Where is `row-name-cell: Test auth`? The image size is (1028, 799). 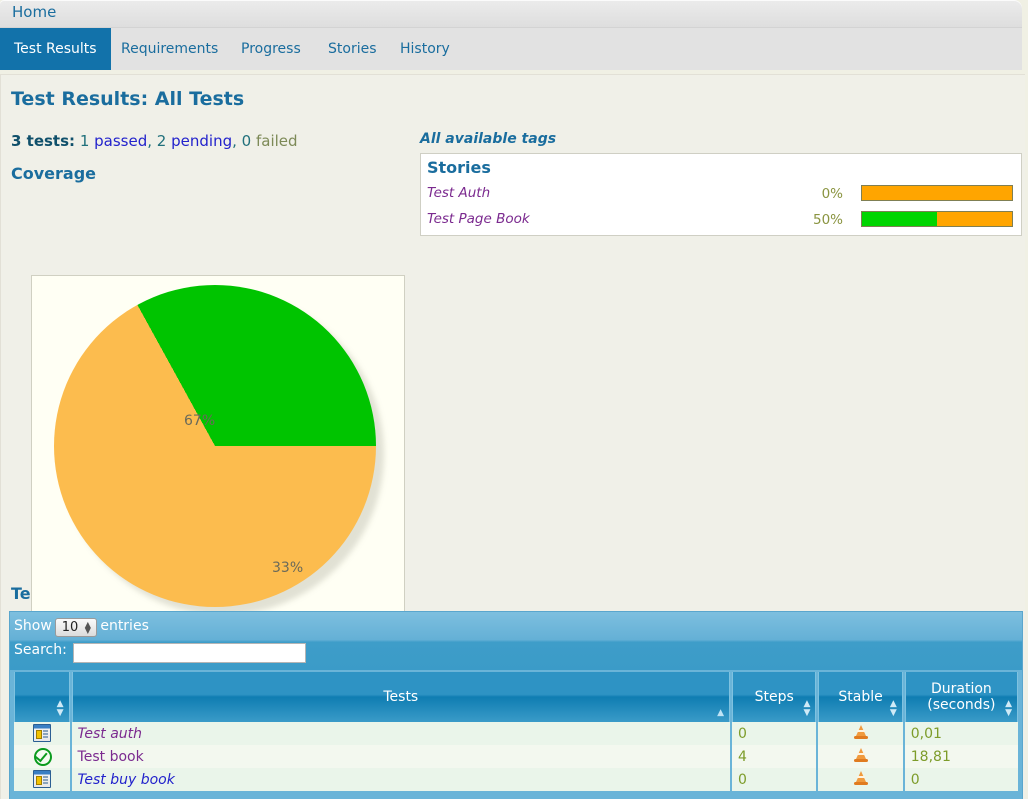
row-name-cell: Test auth is located at coordinates (401, 733).